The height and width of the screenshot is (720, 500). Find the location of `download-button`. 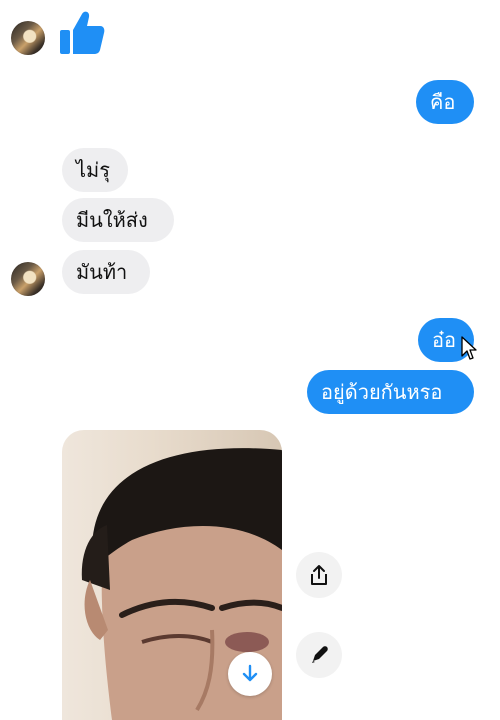

download-button is located at coordinates (250, 674).